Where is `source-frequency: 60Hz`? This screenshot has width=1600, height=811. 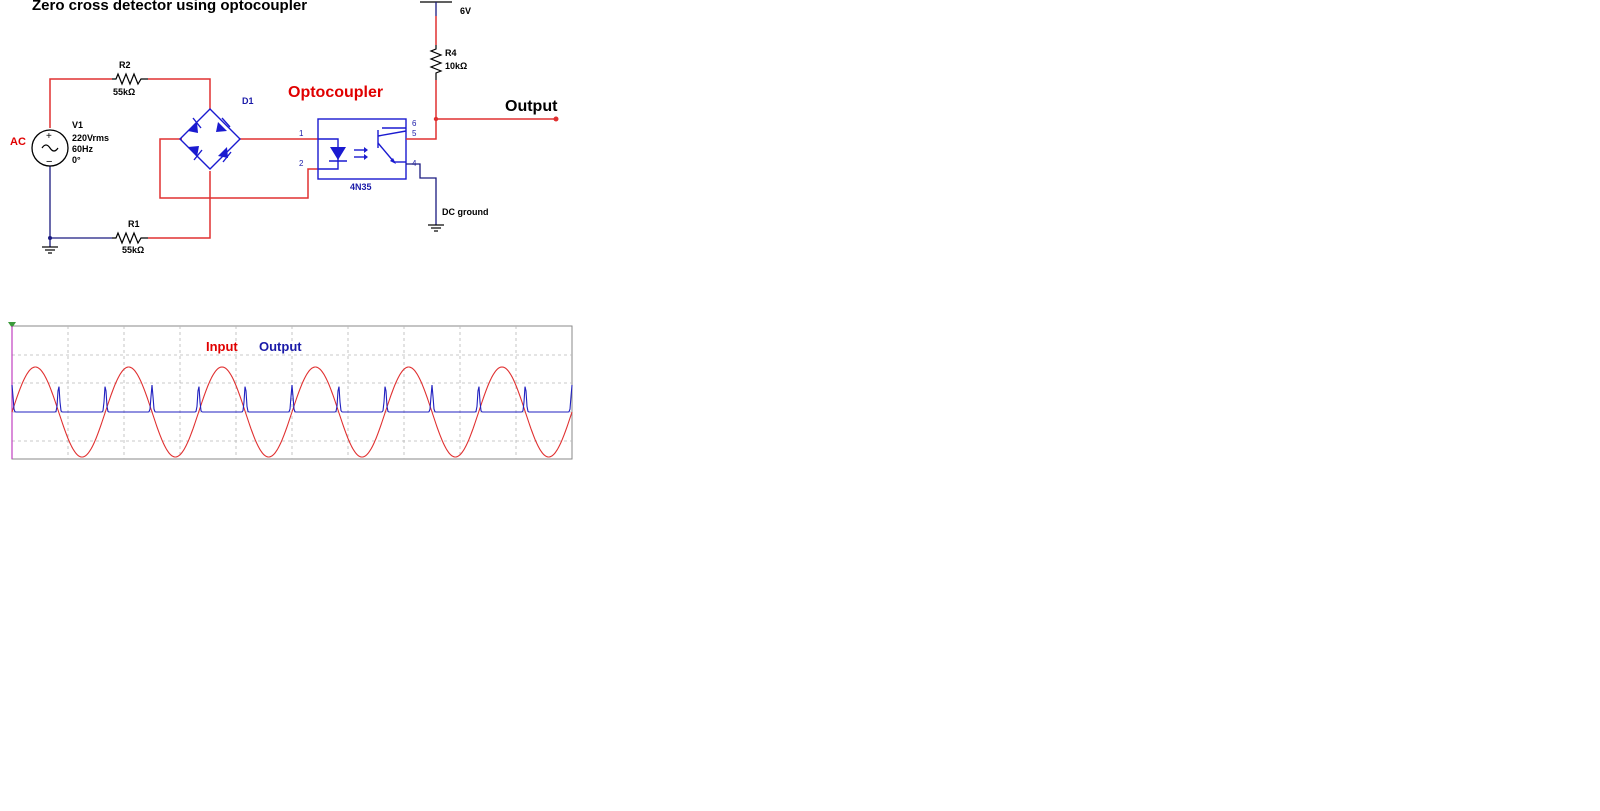 source-frequency: 60Hz is located at coordinates (83, 149).